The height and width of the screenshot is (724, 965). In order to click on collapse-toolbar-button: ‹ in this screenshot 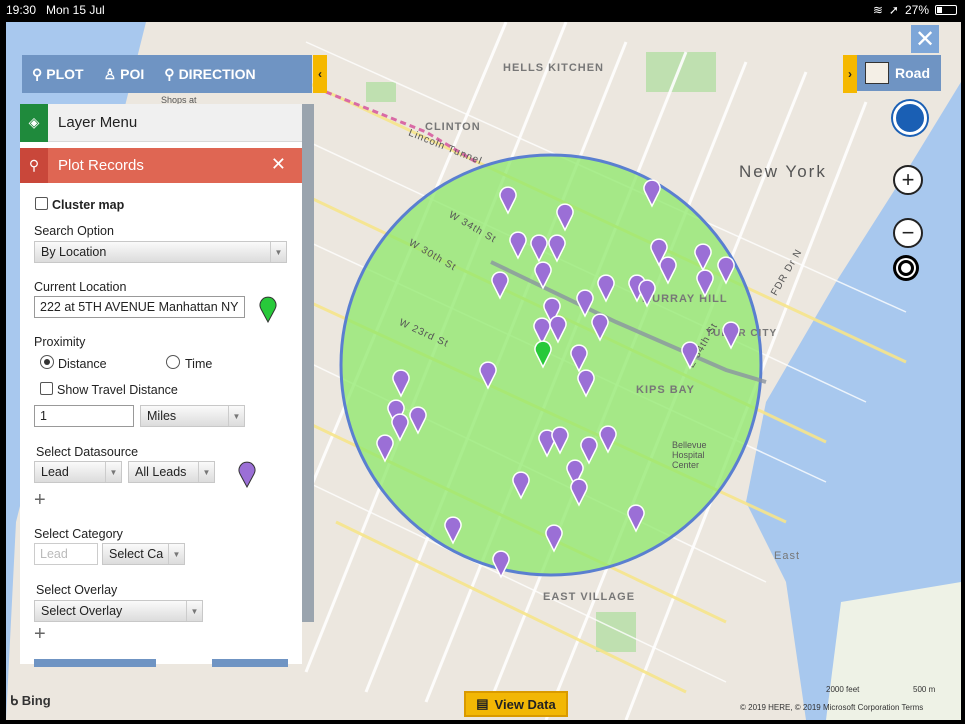, I will do `click(320, 74)`.